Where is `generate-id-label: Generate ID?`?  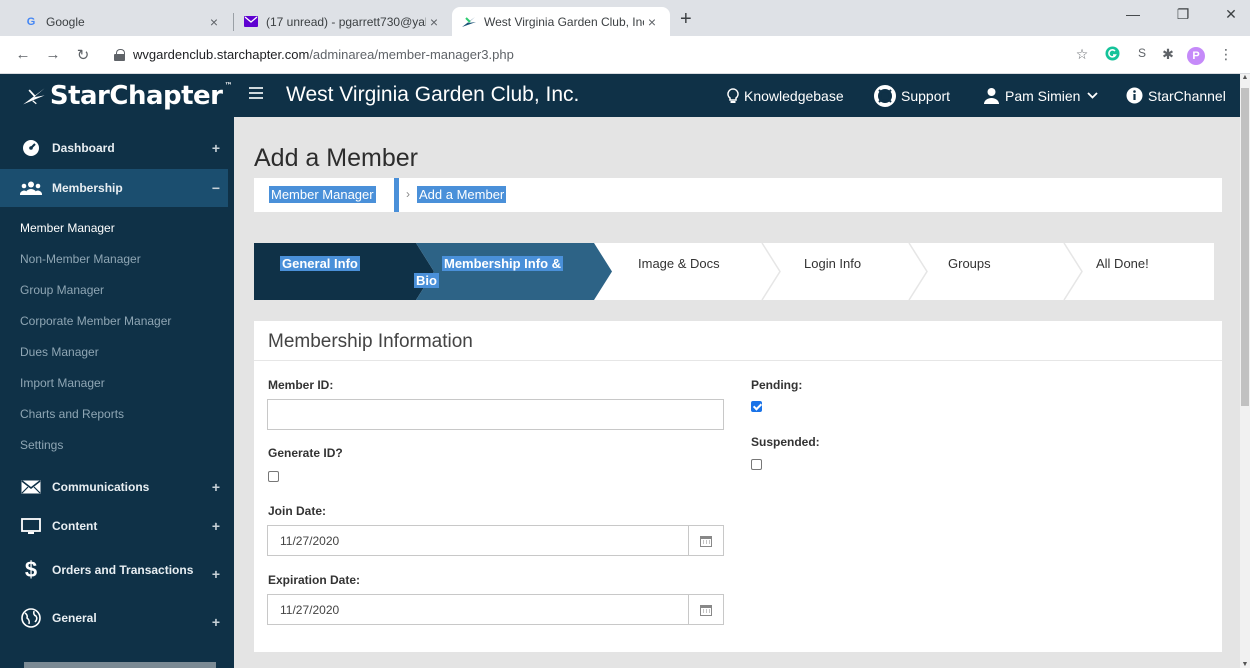 generate-id-label: Generate ID? is located at coordinates (305, 453).